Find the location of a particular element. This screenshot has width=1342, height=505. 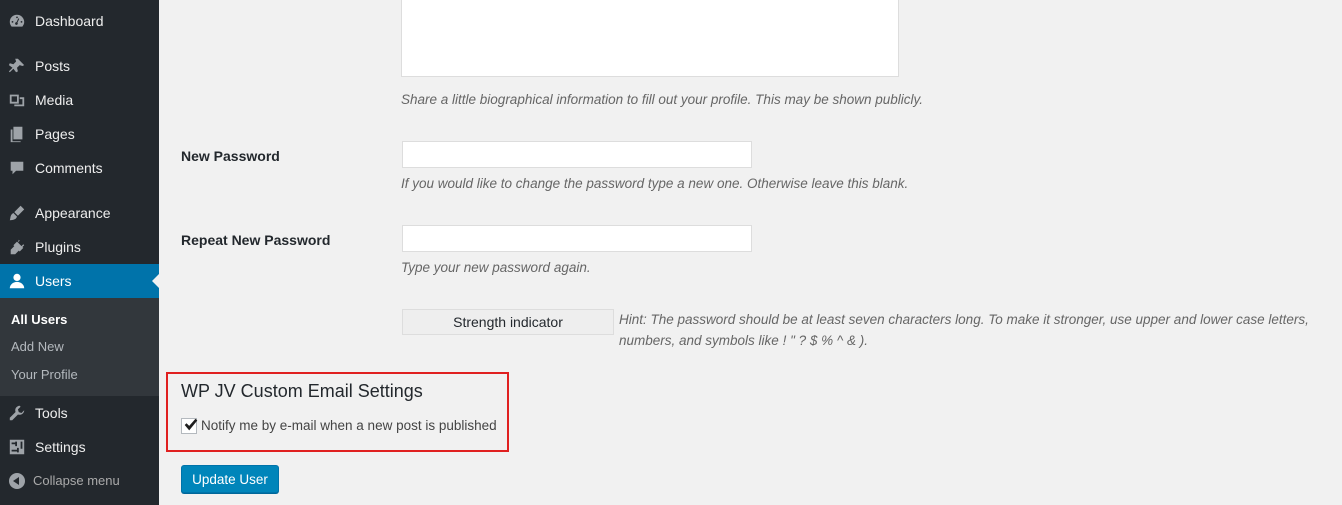

menu-item-settings: Settings is located at coordinates (79, 447).